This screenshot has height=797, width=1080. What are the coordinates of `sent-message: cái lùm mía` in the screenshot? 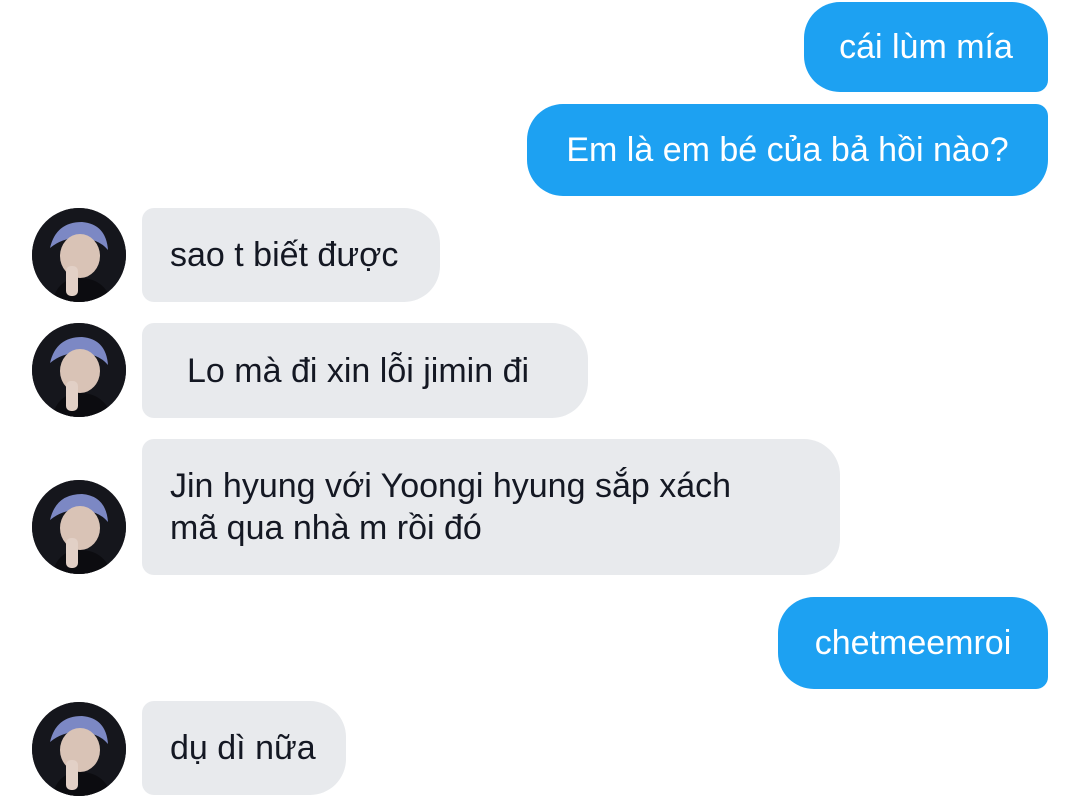 It's located at (926, 47).